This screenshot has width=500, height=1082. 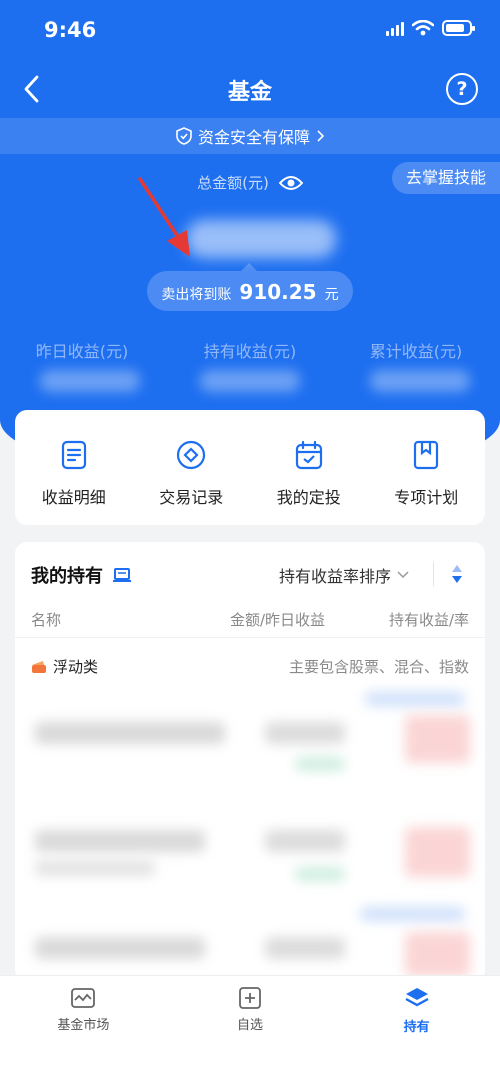 I want to click on column-yield: 持有收益/率, so click(x=428, y=620).